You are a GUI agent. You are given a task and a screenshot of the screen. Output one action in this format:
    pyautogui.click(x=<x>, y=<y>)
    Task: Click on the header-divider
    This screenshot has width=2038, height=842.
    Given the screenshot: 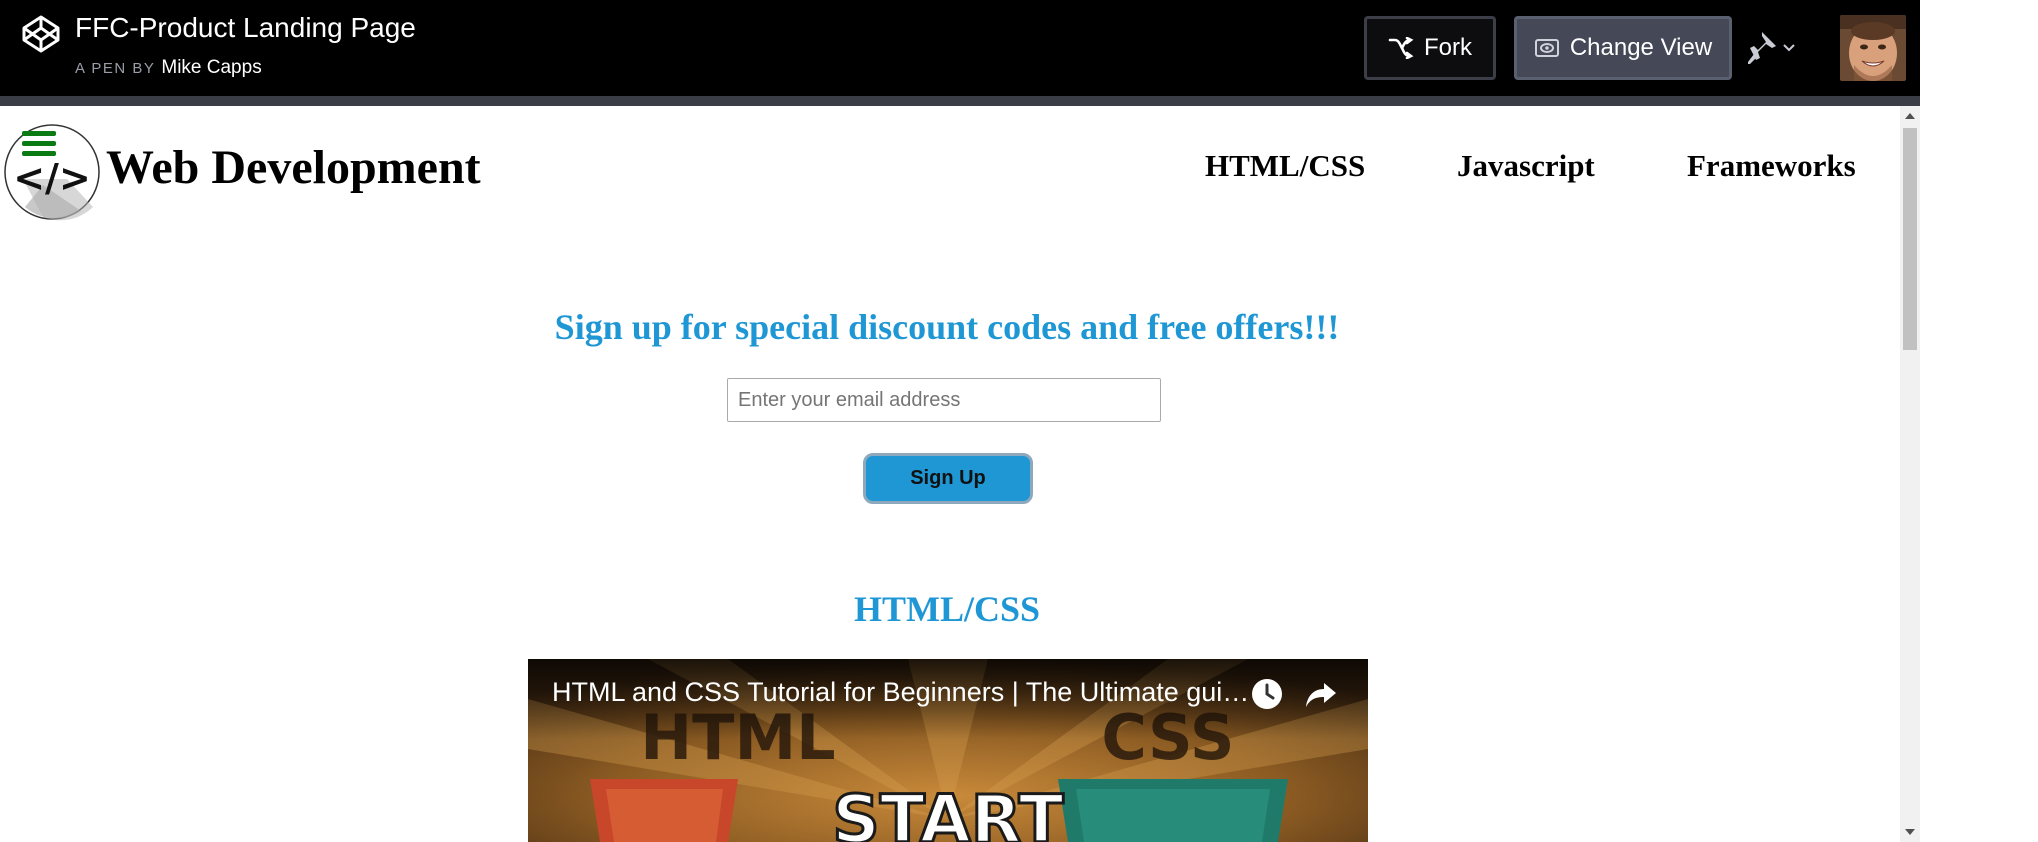 What is the action you would take?
    pyautogui.click(x=960, y=101)
    